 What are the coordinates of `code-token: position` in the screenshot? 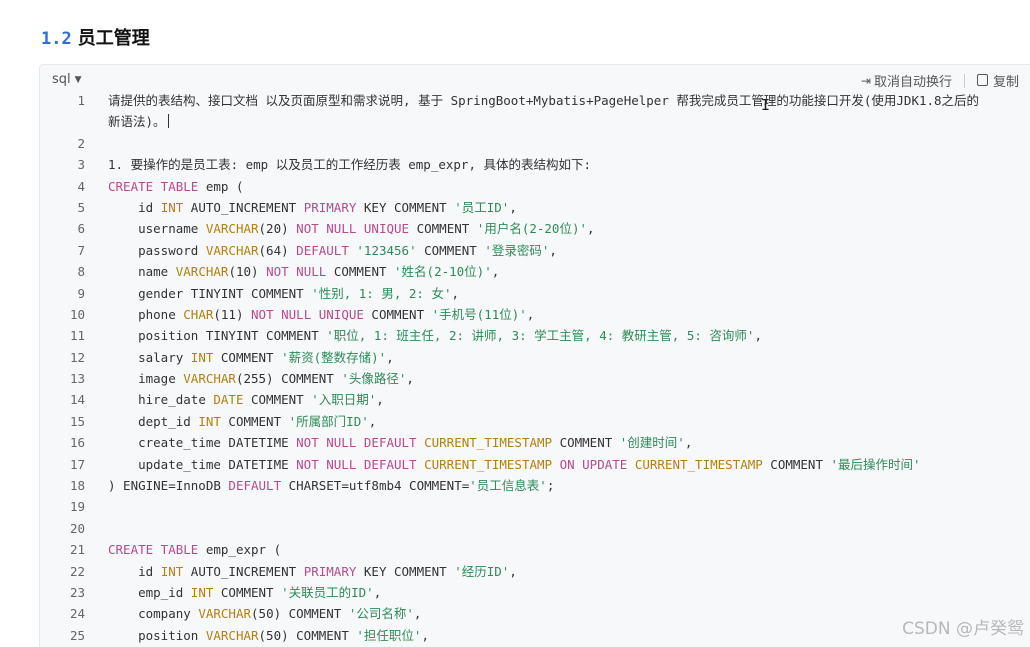 It's located at (157, 635).